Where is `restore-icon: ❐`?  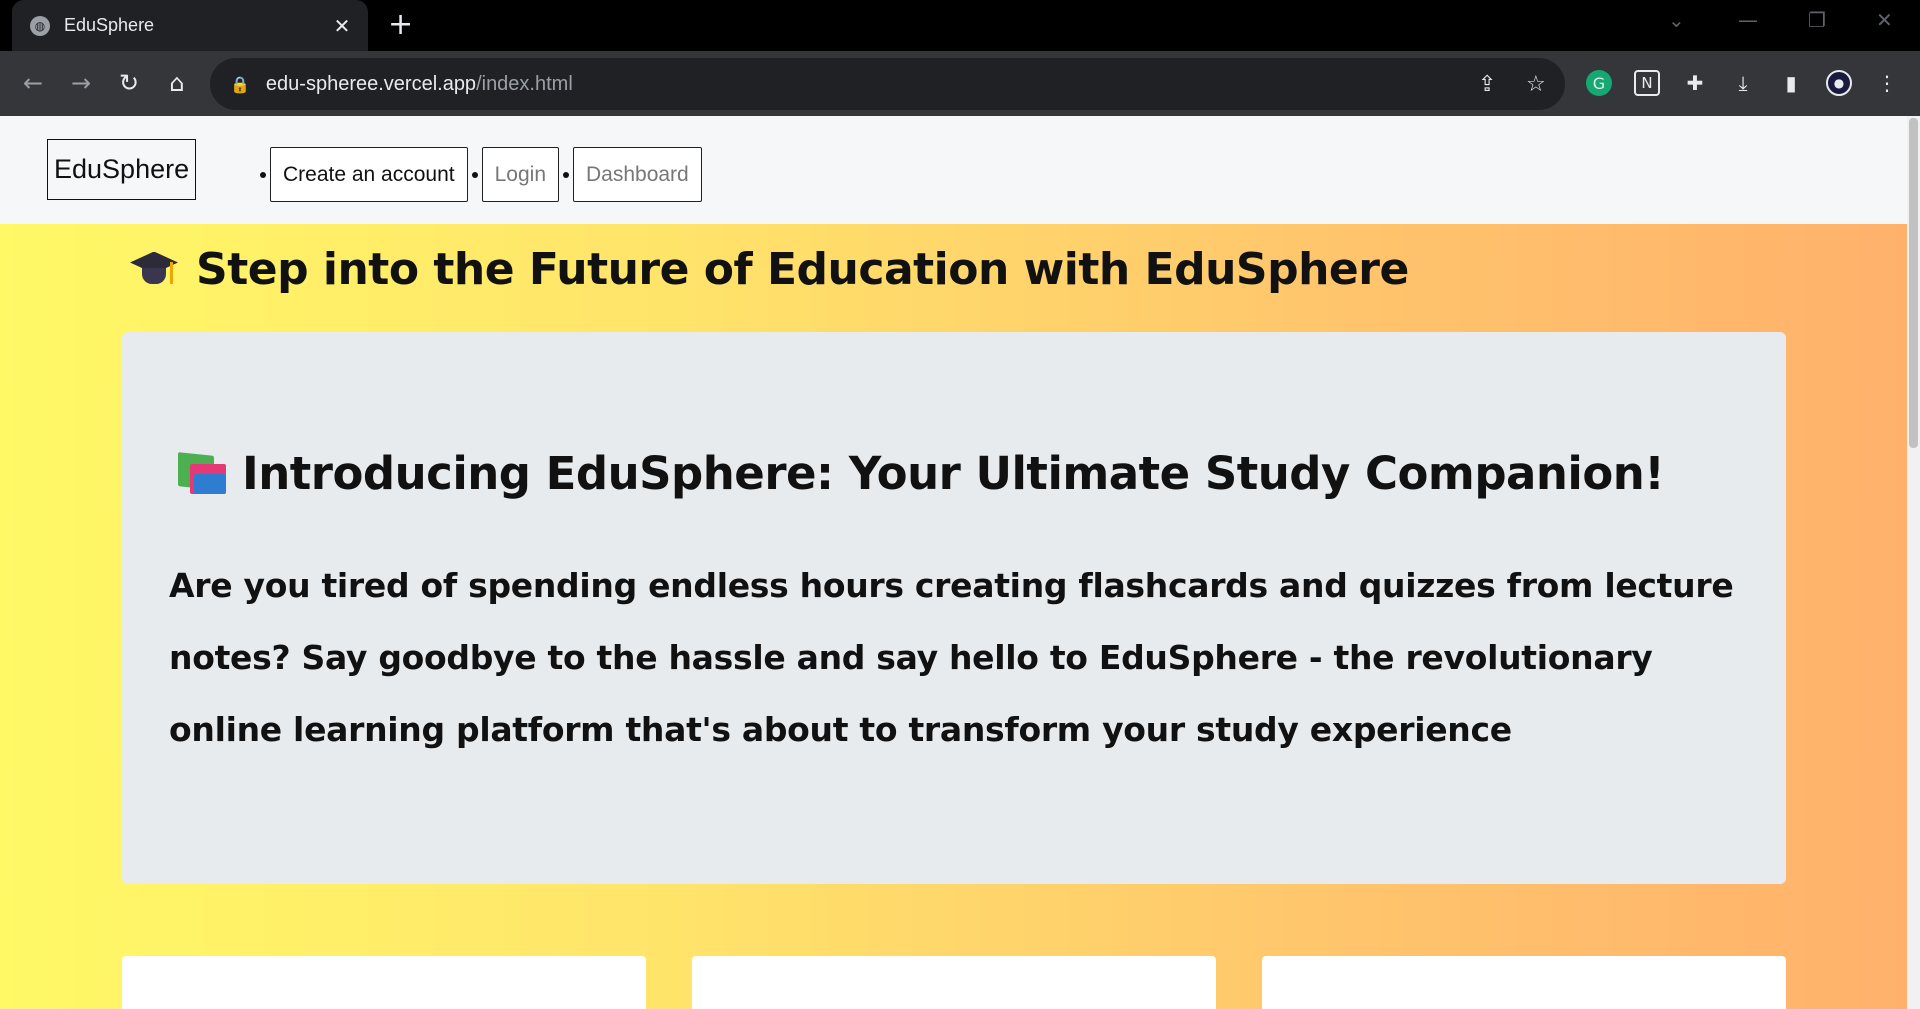 restore-icon: ❐ is located at coordinates (1817, 20).